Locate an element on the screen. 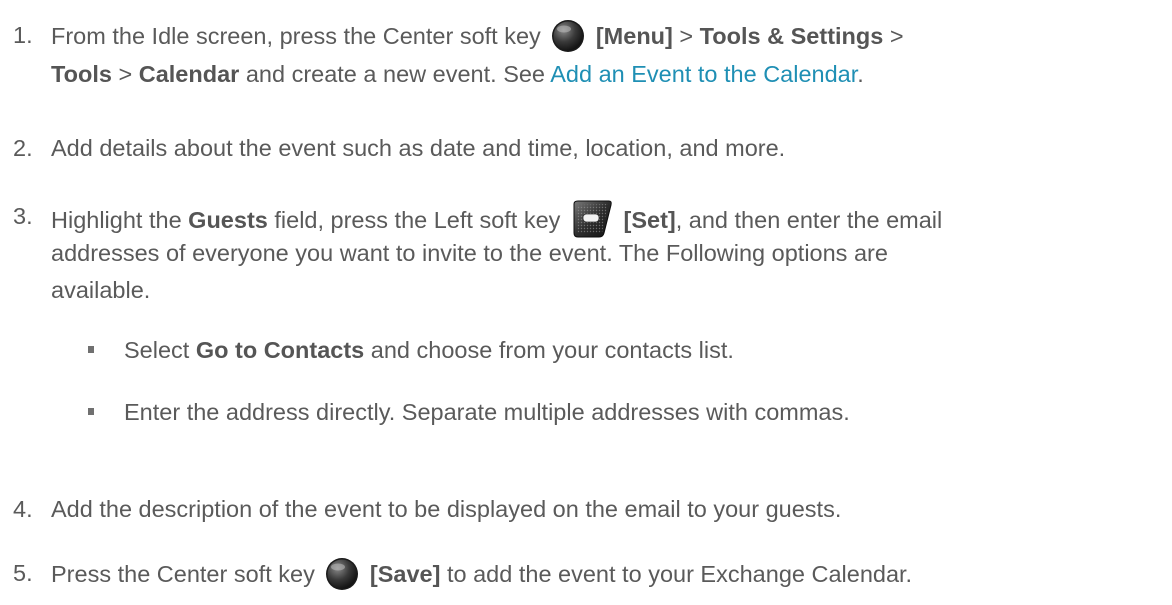 The width and height of the screenshot is (1172, 605). menu-path-tools-settings: Tools & Settings is located at coordinates (791, 36).